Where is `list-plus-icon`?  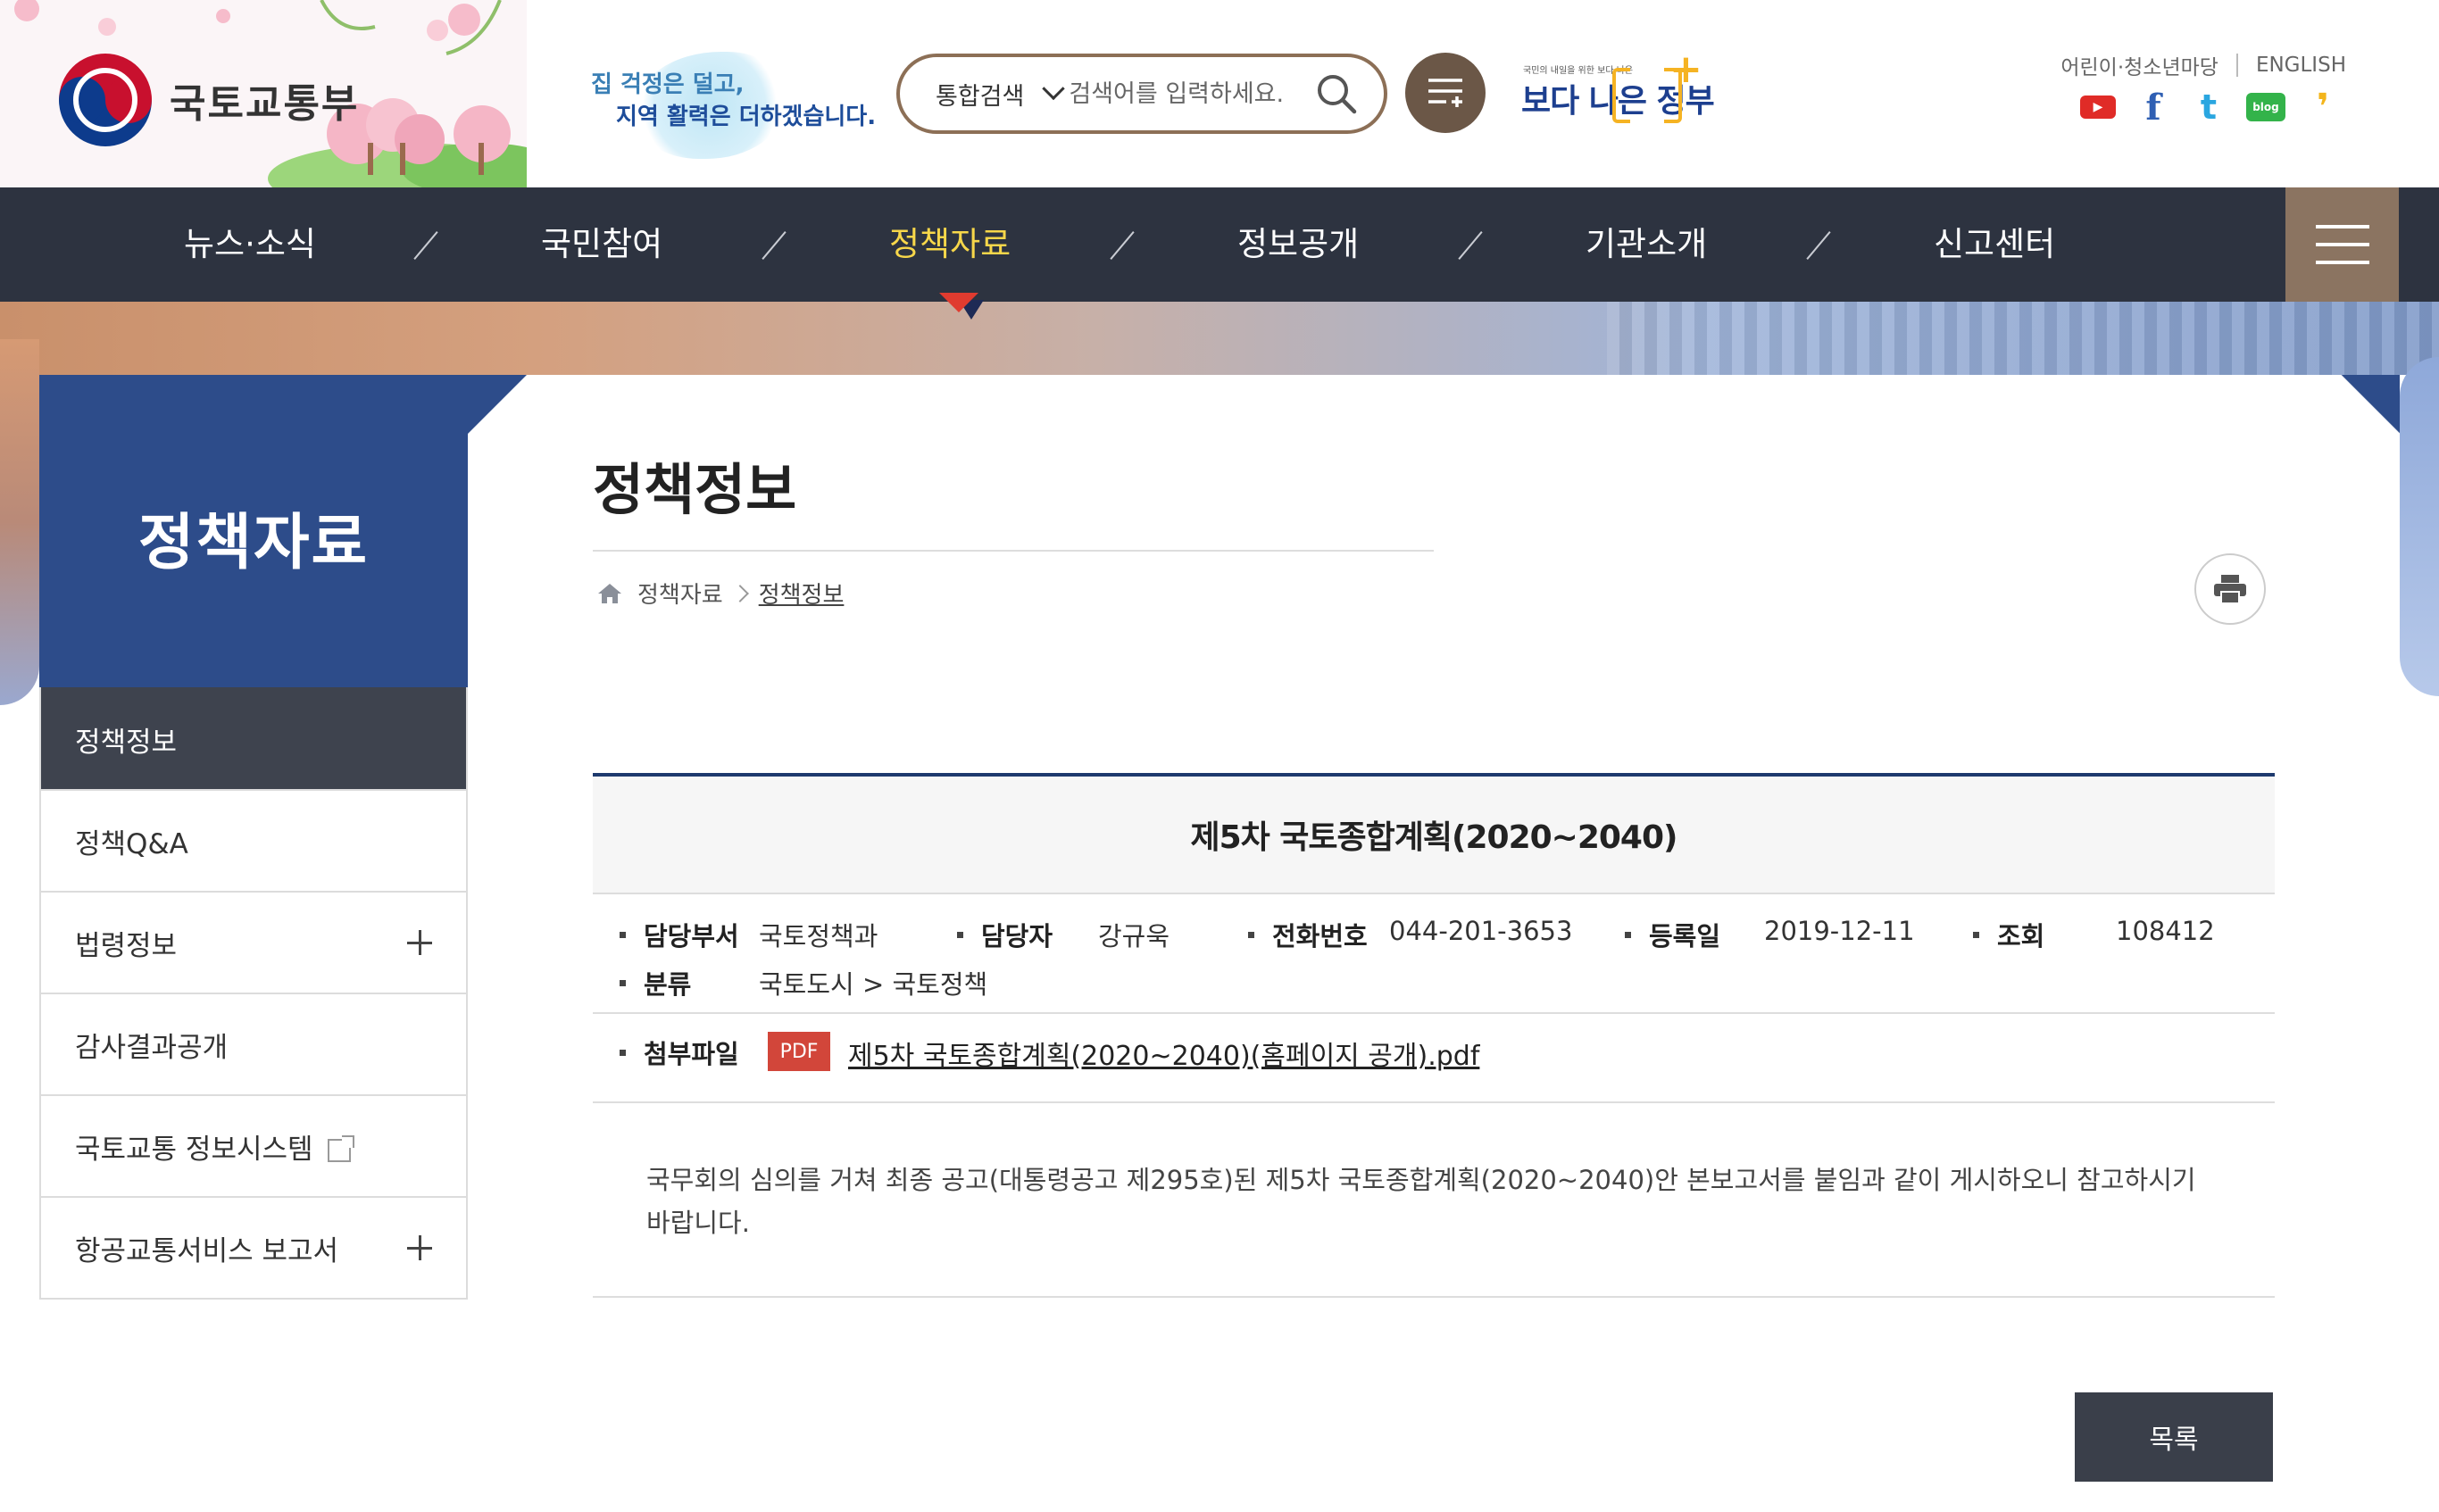
list-plus-icon is located at coordinates (1445, 93).